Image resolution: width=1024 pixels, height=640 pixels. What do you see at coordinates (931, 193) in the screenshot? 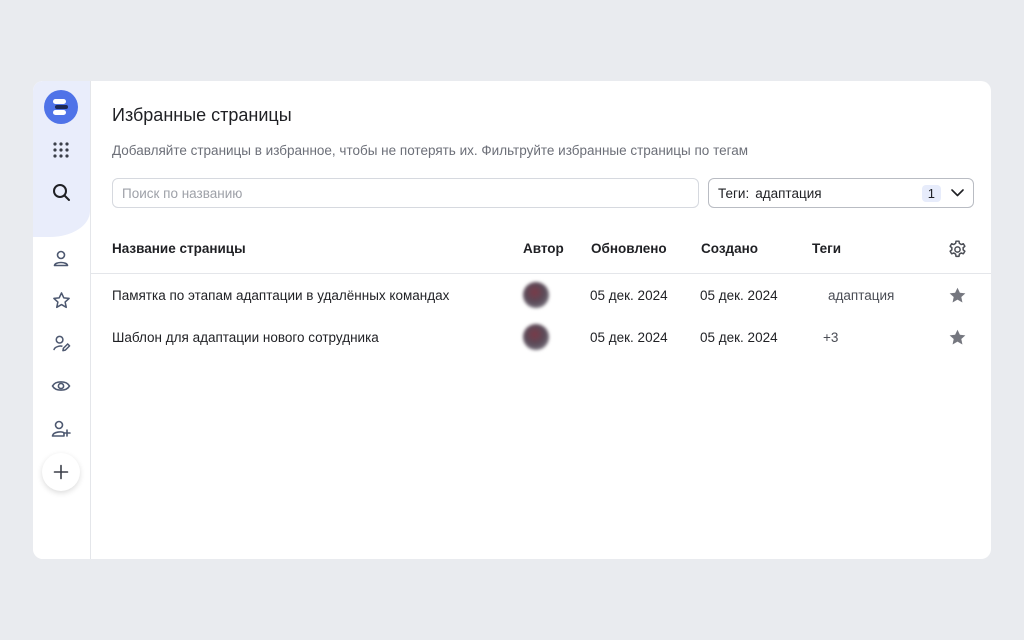
I see `tag-filter-count-badge: 1` at bounding box center [931, 193].